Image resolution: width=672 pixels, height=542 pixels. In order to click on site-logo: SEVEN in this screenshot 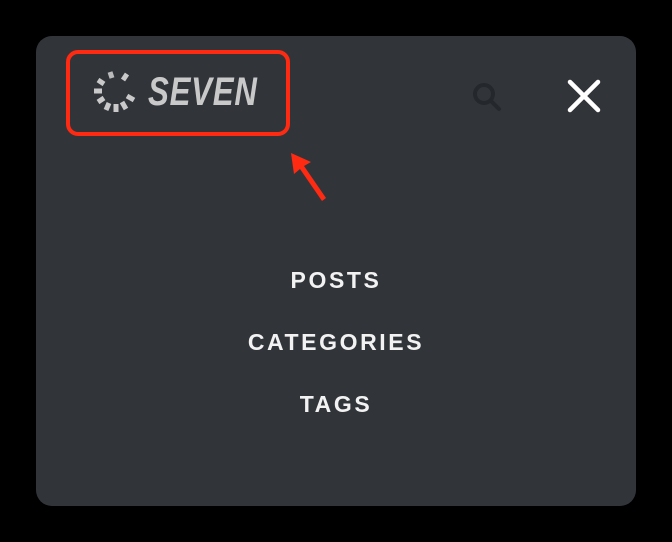, I will do `click(178, 93)`.